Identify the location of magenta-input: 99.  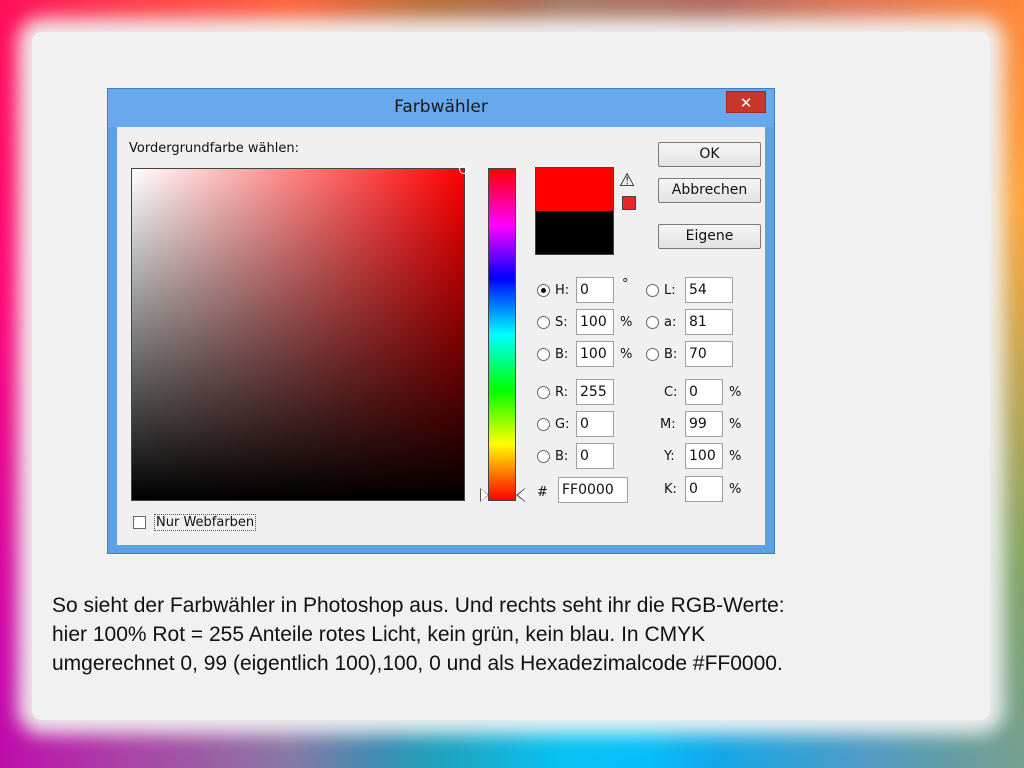
(704, 424).